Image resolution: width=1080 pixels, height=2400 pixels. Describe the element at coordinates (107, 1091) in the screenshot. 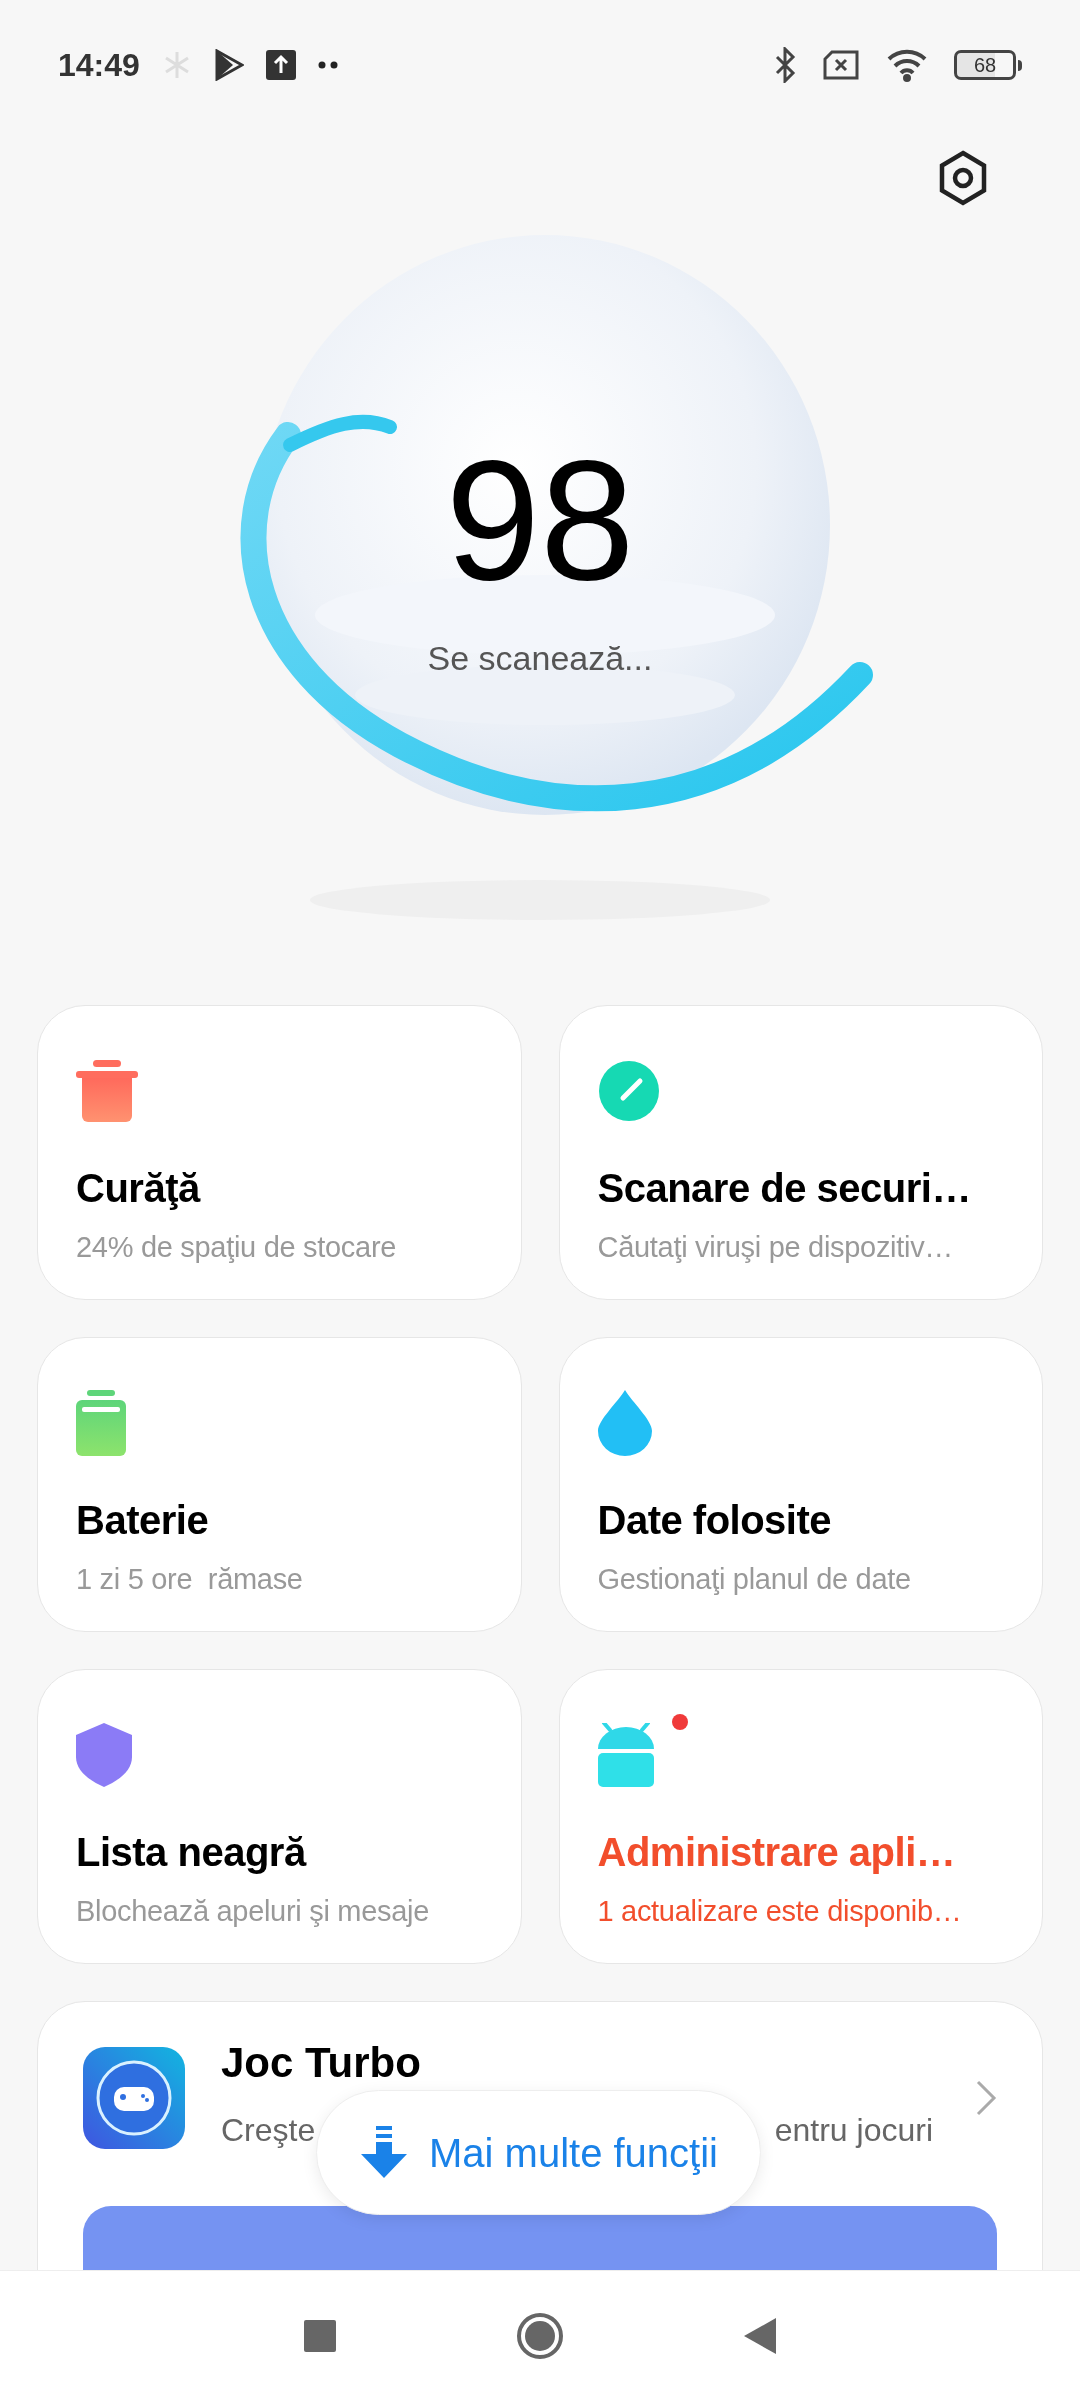

I see `trash-icon` at that location.